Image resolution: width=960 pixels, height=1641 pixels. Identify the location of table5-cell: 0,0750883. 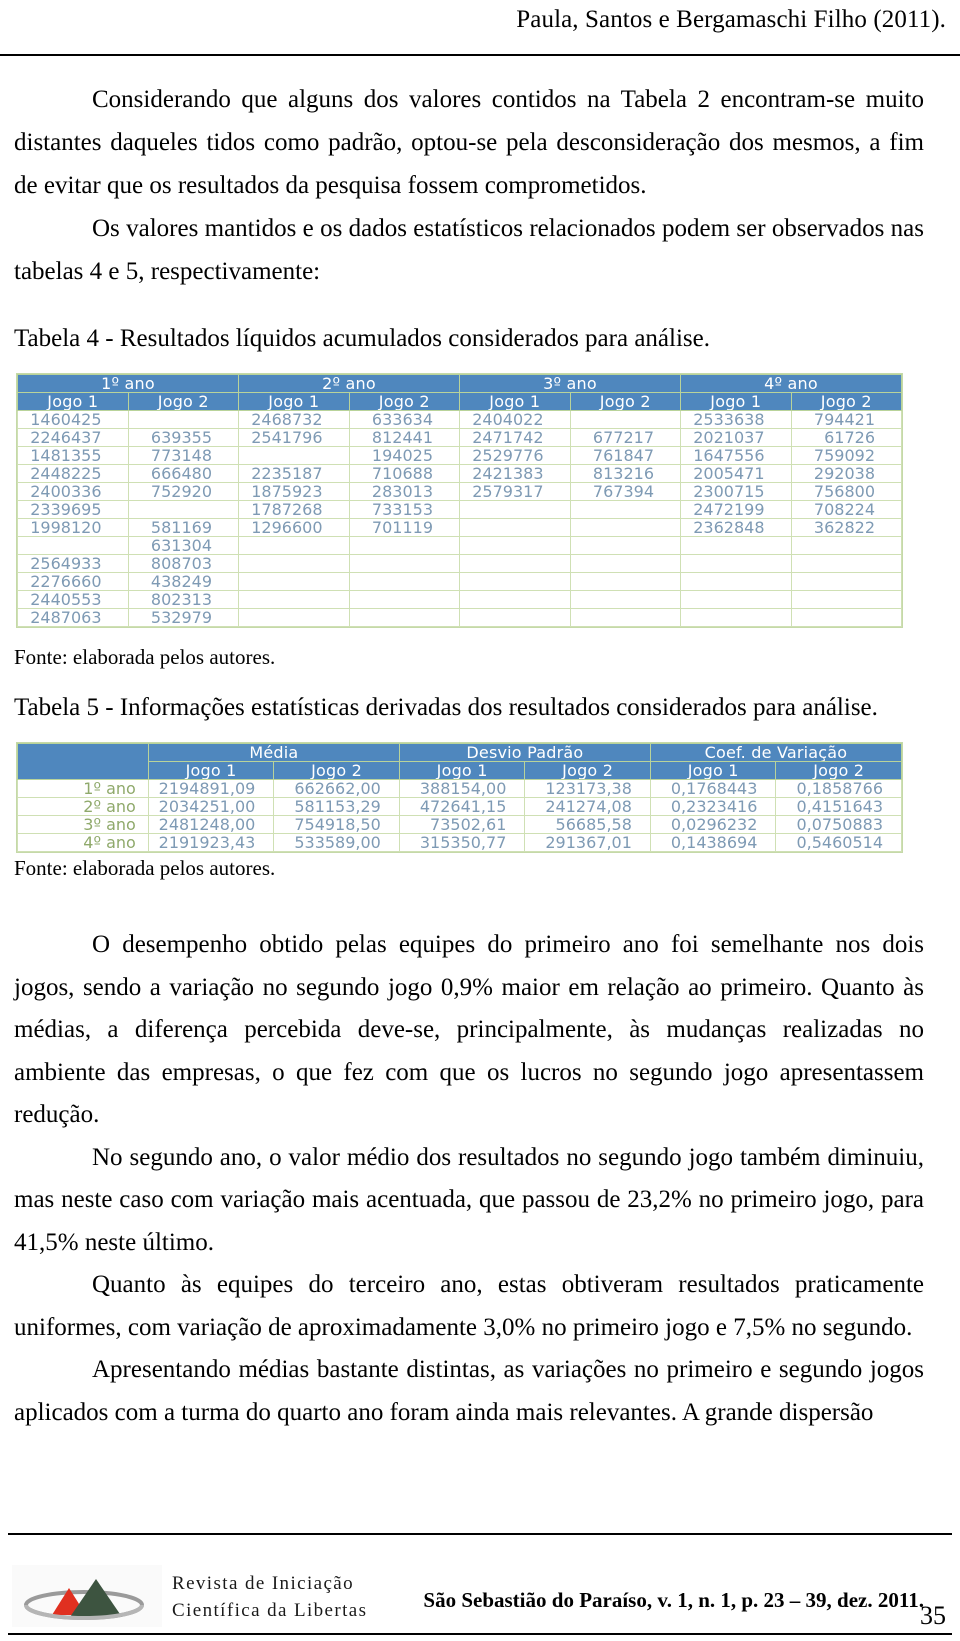
(838, 824).